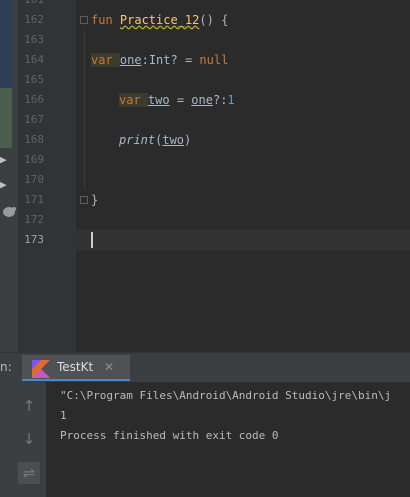 The width and height of the screenshot is (410, 497). Describe the element at coordinates (84, 110) in the screenshot. I see `indent-guide` at that location.